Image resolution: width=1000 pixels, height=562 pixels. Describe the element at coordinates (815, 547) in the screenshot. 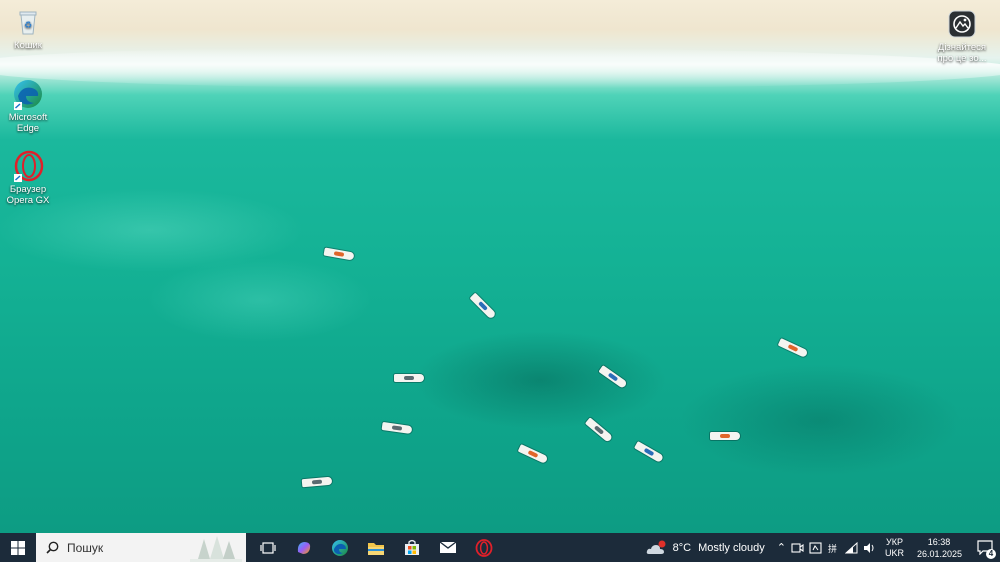

I see `tablet-icon` at that location.